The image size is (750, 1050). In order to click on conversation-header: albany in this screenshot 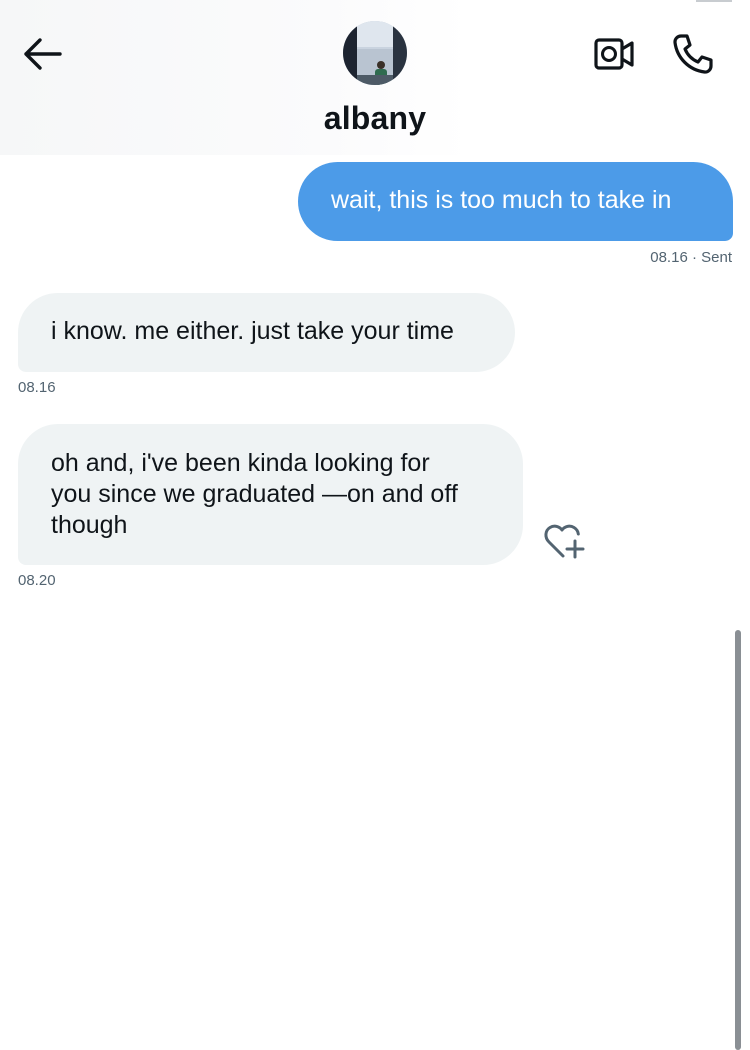, I will do `click(375, 77)`.